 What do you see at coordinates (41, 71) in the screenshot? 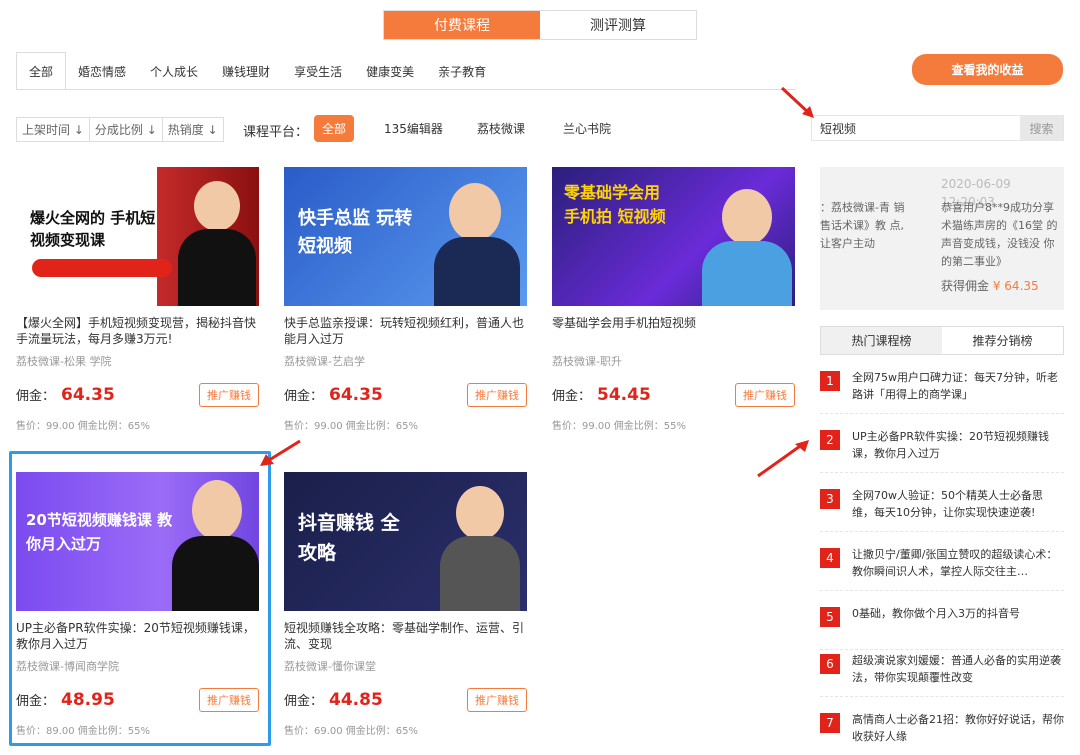
I see `category-all: 全部` at bounding box center [41, 71].